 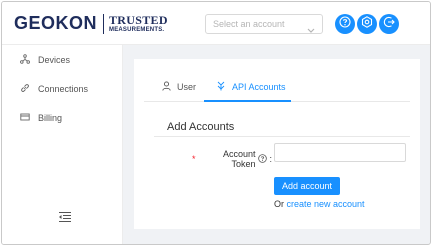 I want to click on settings-button, so click(x=367, y=24).